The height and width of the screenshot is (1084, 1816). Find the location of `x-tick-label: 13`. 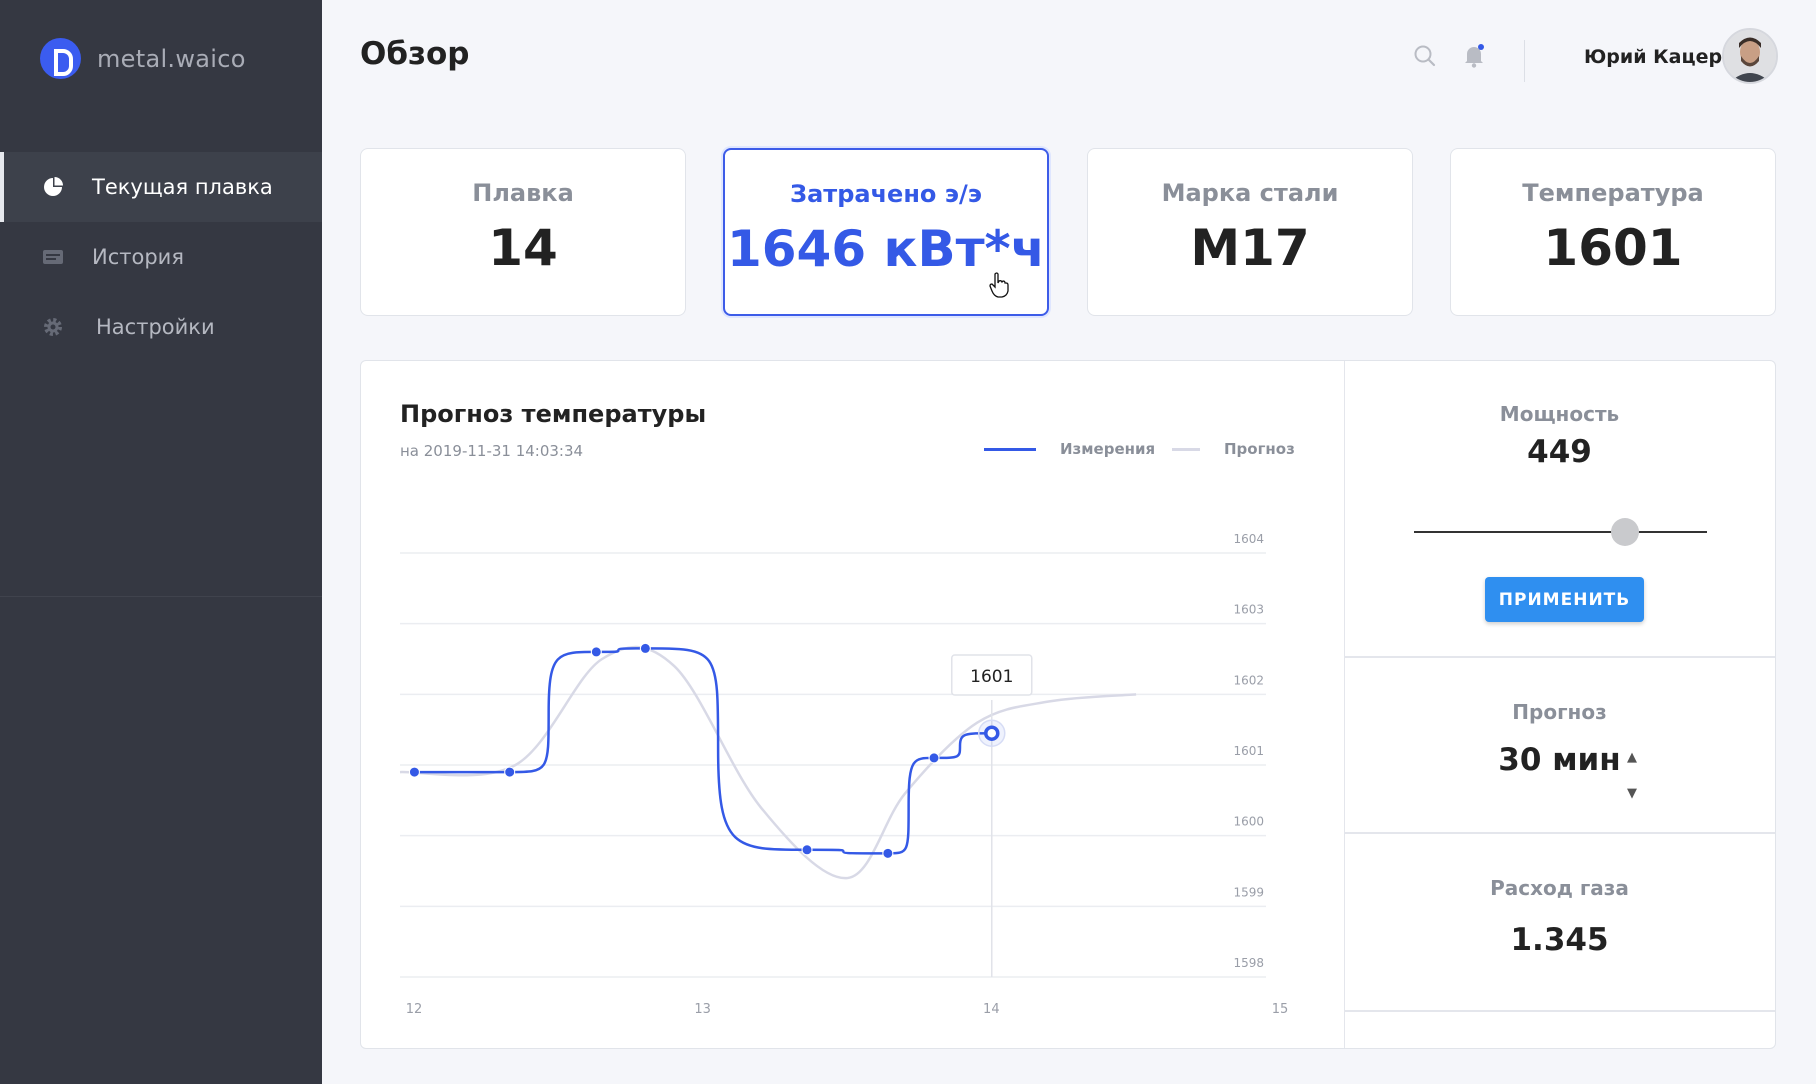

x-tick-label: 13 is located at coordinates (702, 1009).